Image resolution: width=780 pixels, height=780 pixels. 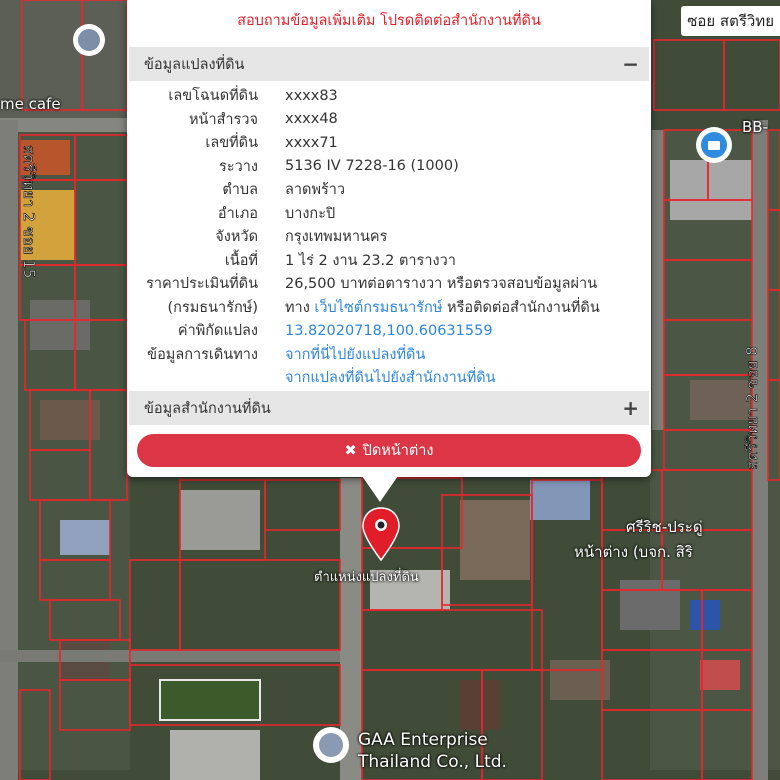 I want to click on directions-label: ข้อมูลการเดินทาง, so click(x=202, y=354).